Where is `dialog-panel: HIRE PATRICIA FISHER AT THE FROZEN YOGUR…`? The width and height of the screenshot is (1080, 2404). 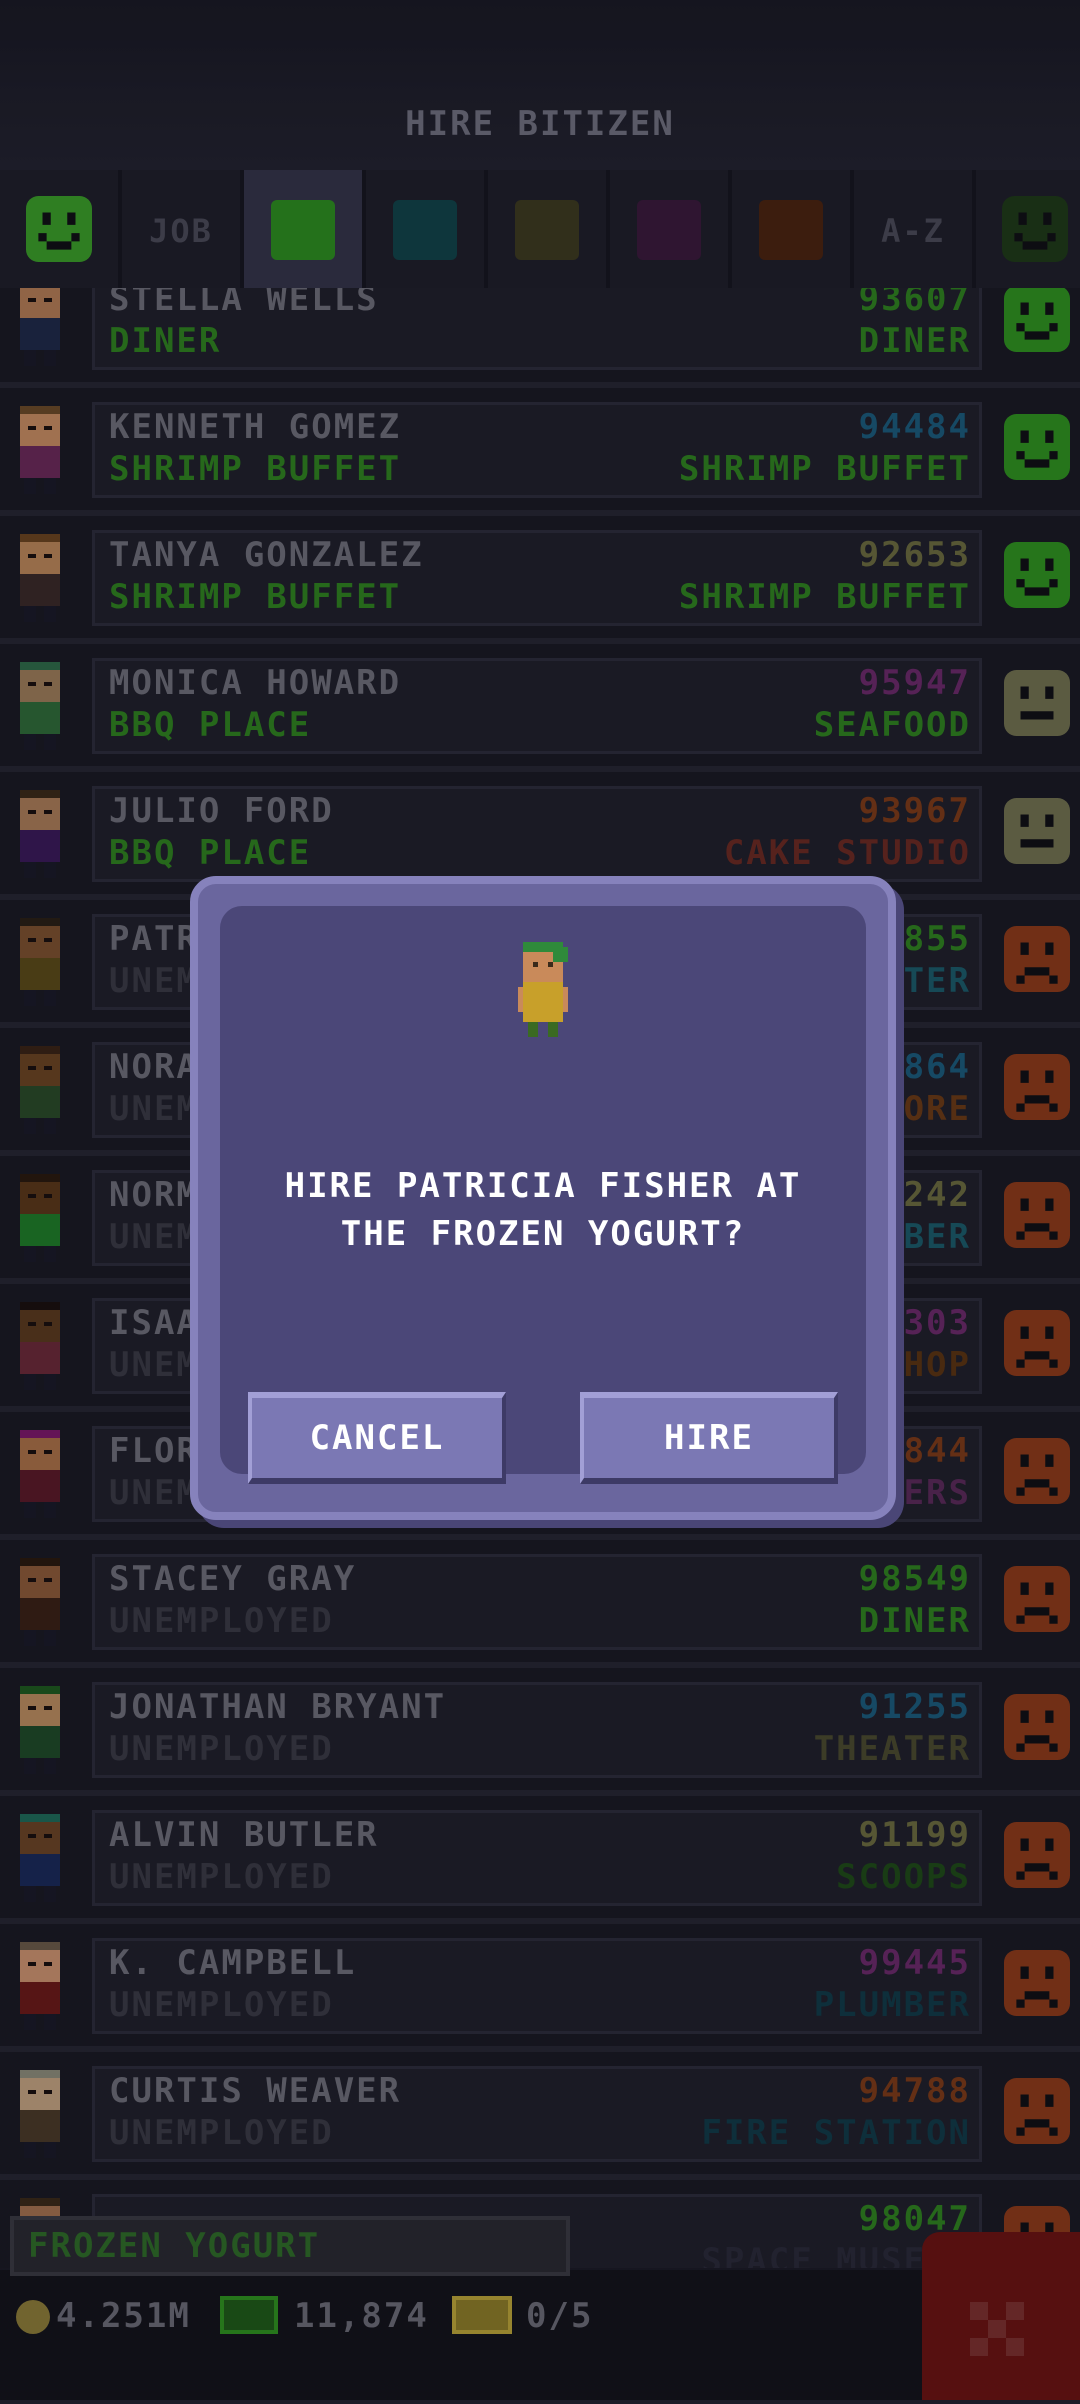
dialog-panel: HIRE PATRICIA FISHER AT THE FROZEN YOGUR… is located at coordinates (543, 1195).